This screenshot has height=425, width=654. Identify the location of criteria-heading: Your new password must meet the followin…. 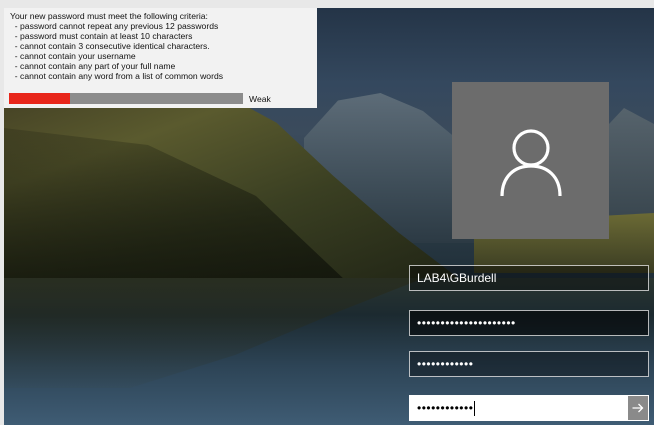
(109, 16).